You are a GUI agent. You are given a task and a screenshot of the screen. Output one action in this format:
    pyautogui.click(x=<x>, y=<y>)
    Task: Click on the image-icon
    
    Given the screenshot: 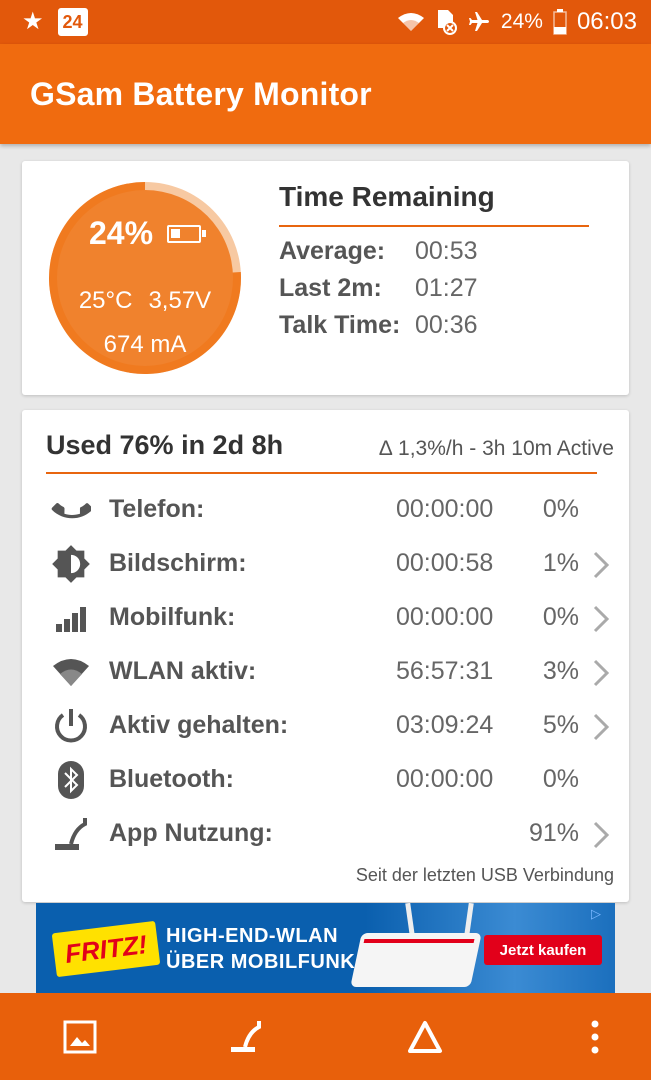 What is the action you would take?
    pyautogui.click(x=80, y=1037)
    